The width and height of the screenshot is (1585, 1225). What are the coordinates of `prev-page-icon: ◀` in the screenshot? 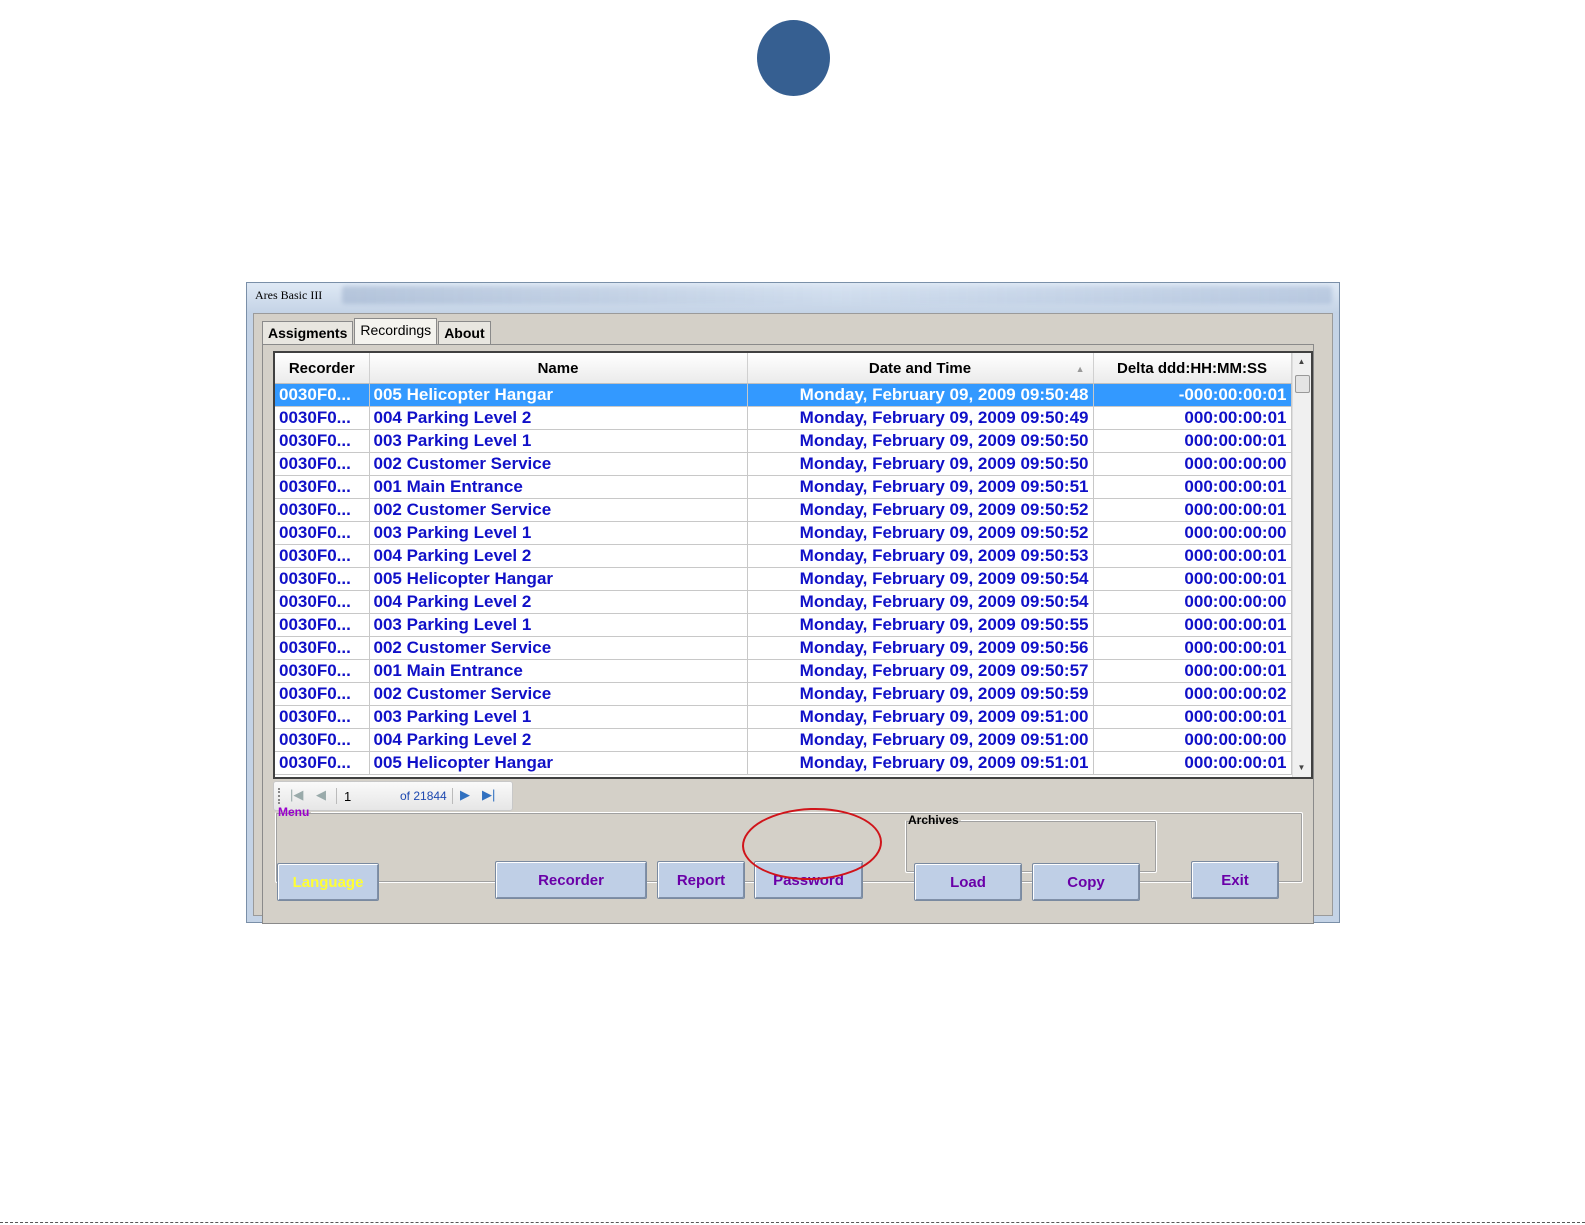 It's located at (321, 795).